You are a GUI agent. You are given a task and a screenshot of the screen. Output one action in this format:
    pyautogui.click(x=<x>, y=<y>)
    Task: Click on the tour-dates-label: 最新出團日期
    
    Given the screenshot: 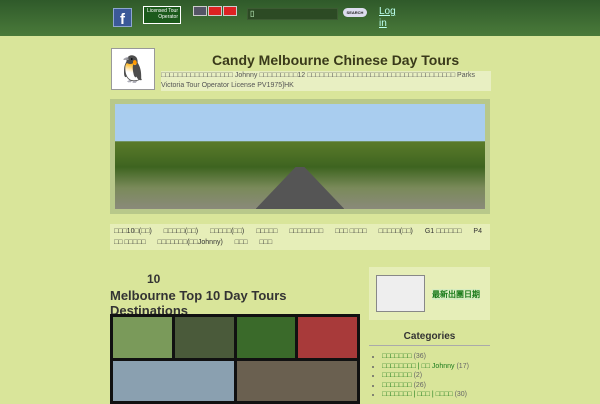 What is the action you would take?
    pyautogui.click(x=456, y=294)
    